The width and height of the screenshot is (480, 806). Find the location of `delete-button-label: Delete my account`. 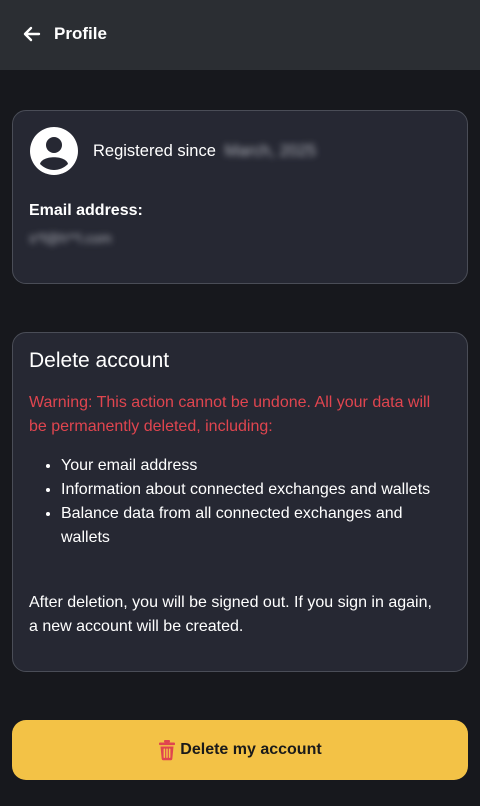

delete-button-label: Delete my account is located at coordinates (251, 749).